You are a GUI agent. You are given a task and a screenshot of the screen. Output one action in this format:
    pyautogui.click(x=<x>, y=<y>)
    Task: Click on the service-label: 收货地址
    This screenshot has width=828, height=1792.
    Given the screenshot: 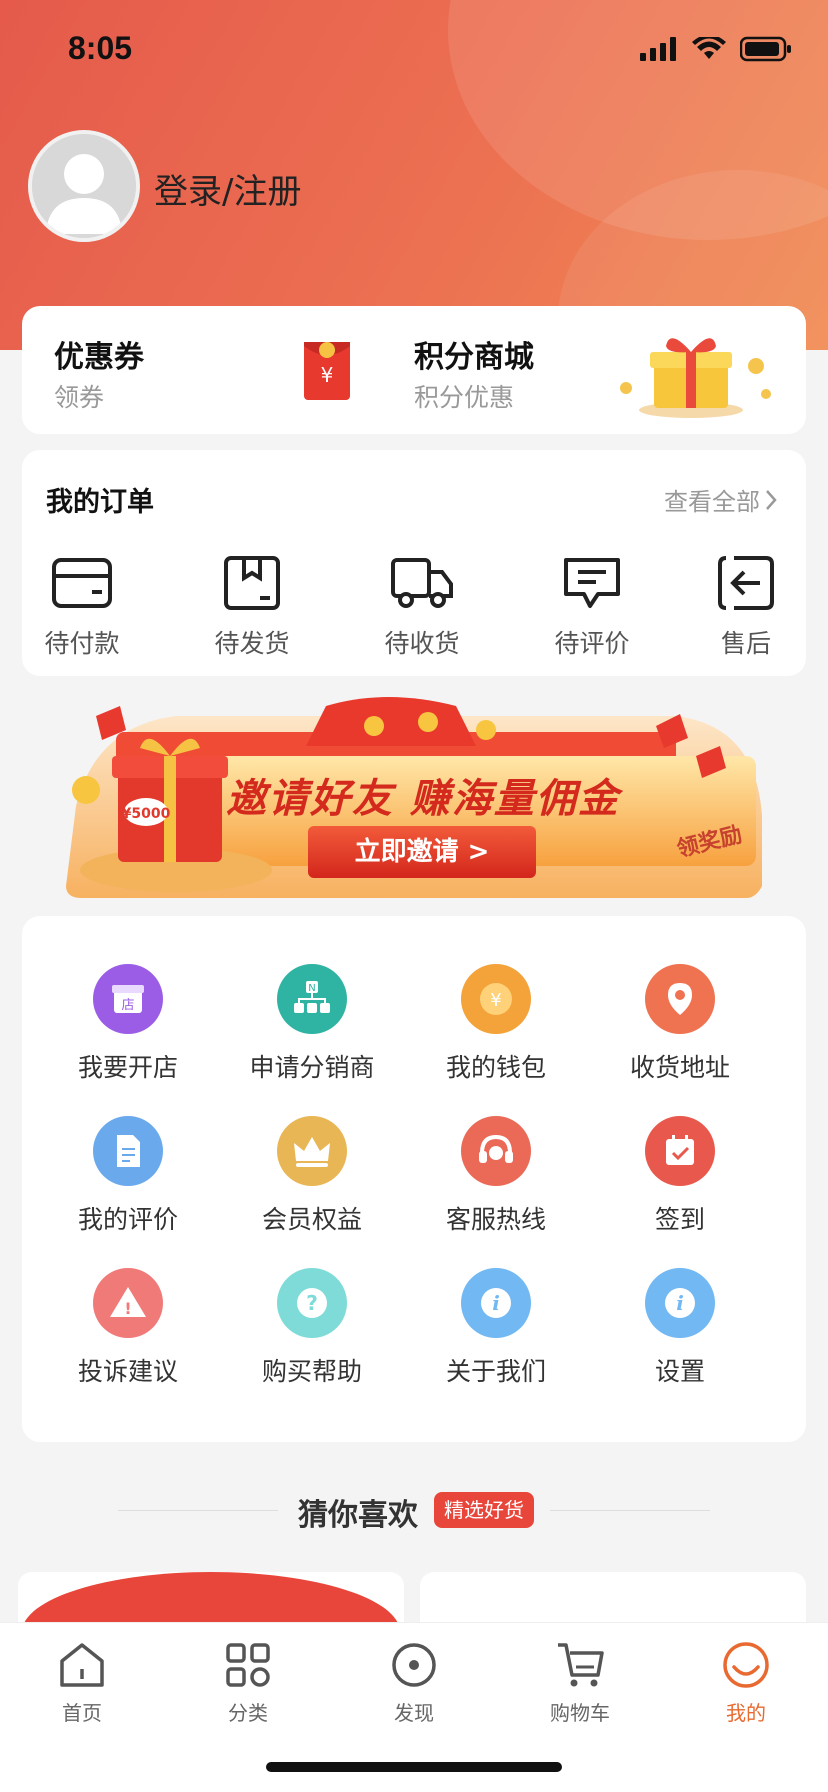 What is the action you would take?
    pyautogui.click(x=679, y=1067)
    